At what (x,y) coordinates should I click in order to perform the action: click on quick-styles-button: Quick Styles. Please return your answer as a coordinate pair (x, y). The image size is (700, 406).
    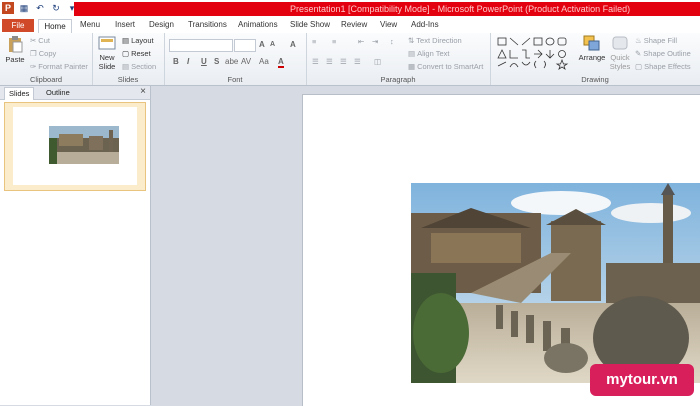
    Looking at the image, I should click on (620, 53).